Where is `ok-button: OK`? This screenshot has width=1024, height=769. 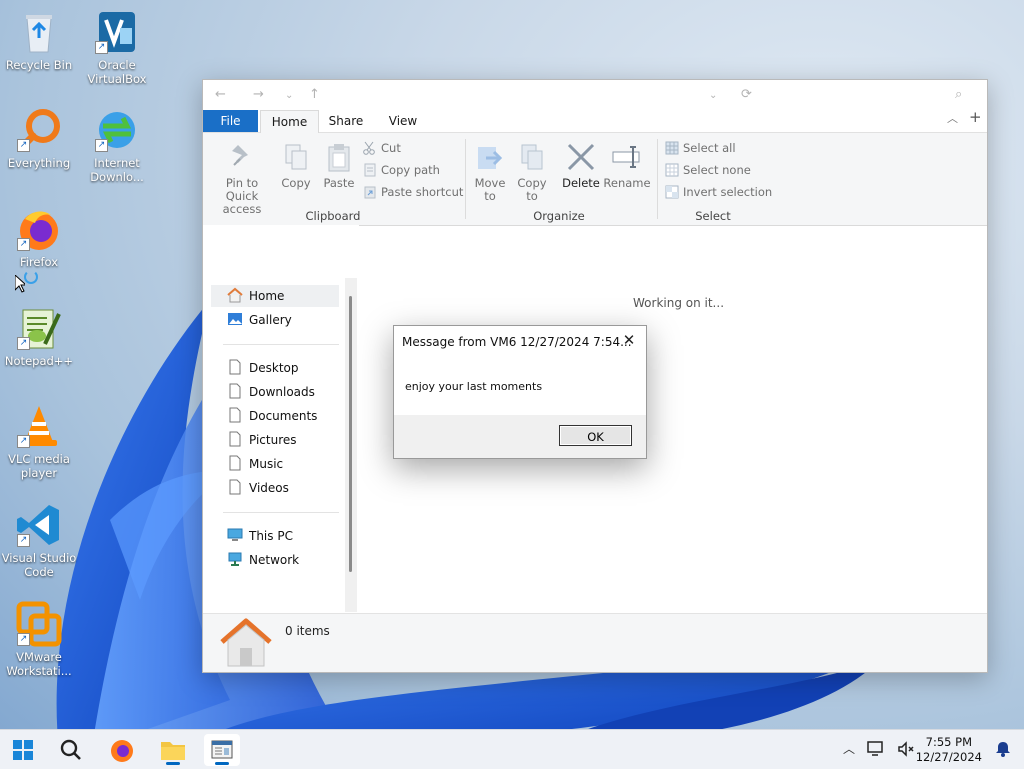
ok-button: OK is located at coordinates (595, 435).